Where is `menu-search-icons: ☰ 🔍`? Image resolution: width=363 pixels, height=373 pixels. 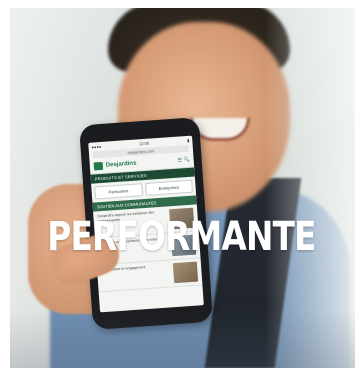 menu-search-icons: ☰ 🔍 is located at coordinates (183, 160).